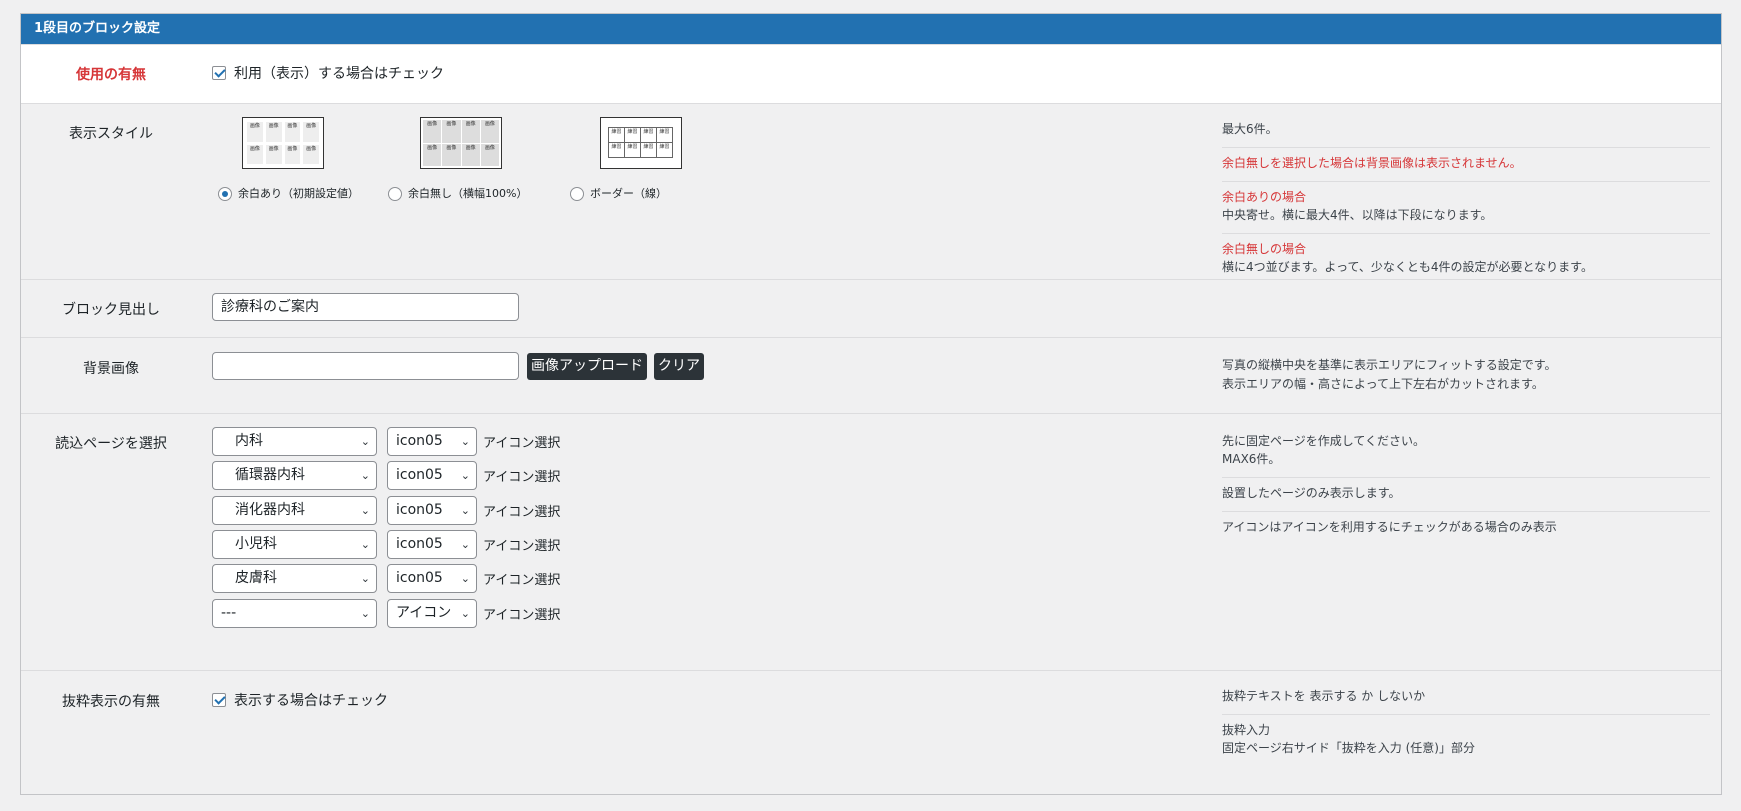 Image resolution: width=1741 pixels, height=811 pixels. I want to click on excerpt-note-2-title: 抜粋入力, so click(1246, 730).